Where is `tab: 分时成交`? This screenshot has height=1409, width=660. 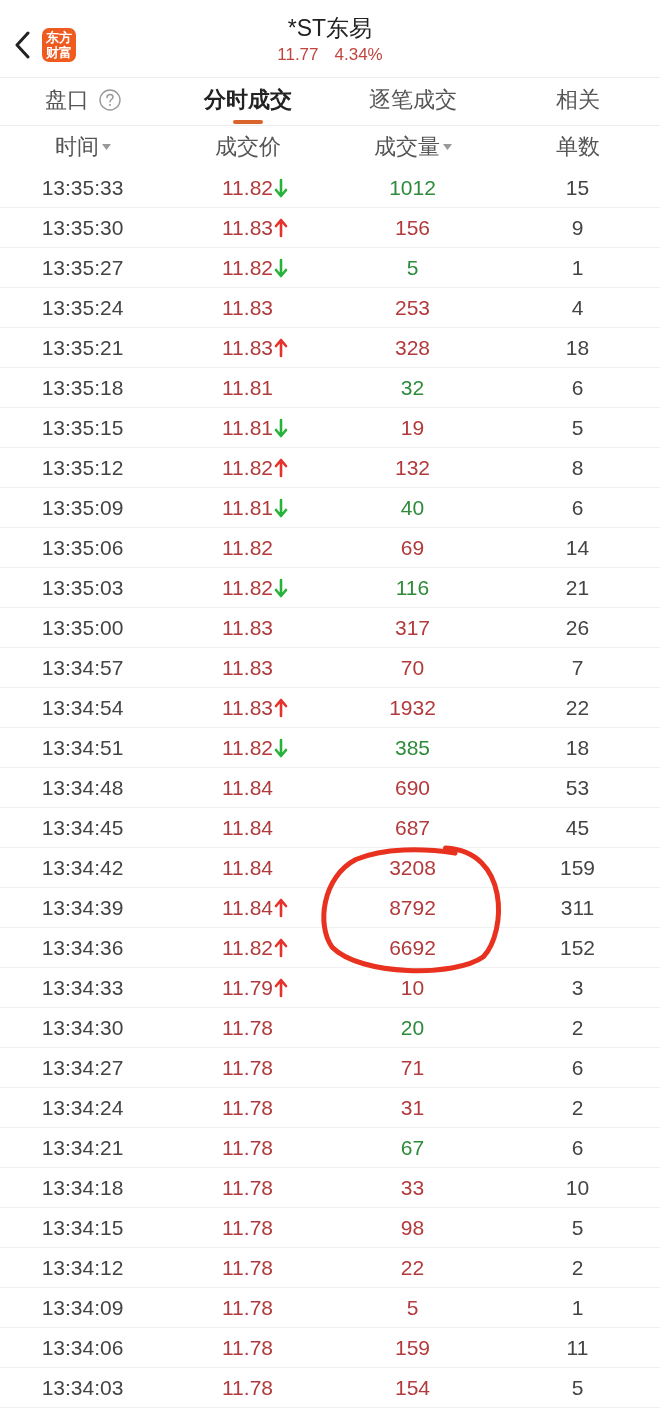 tab: 分时成交 is located at coordinates (247, 101).